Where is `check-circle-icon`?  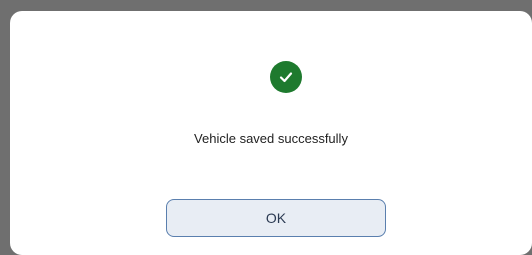
check-circle-icon is located at coordinates (286, 77).